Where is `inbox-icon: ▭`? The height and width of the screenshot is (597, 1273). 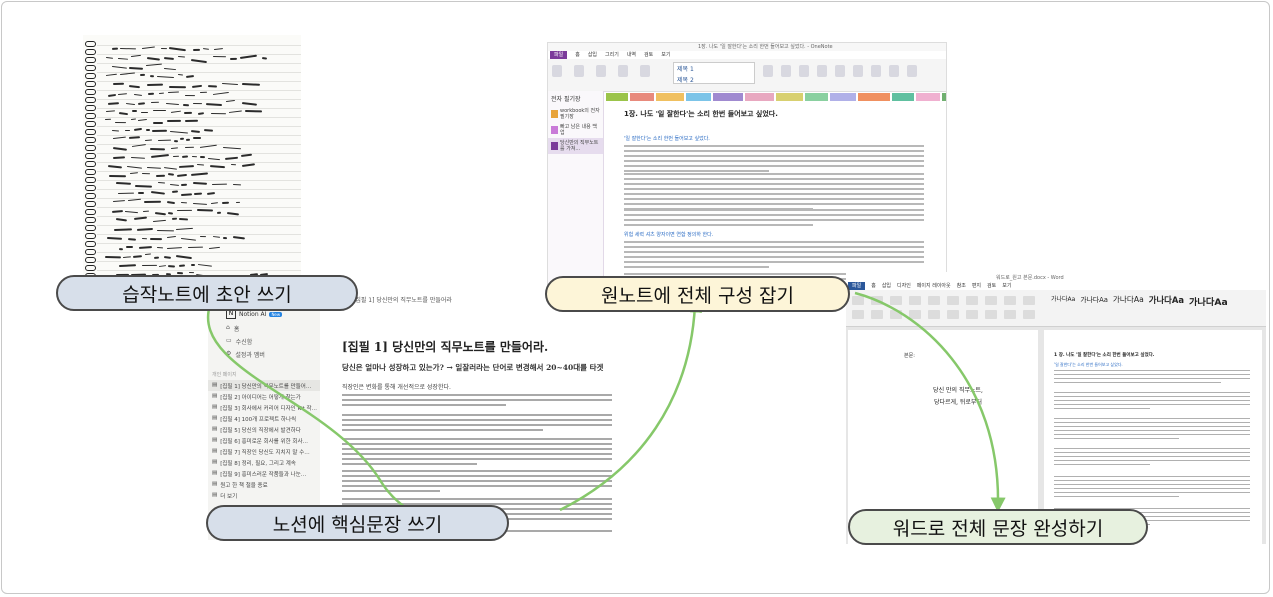
inbox-icon: ▭ is located at coordinates (229, 340).